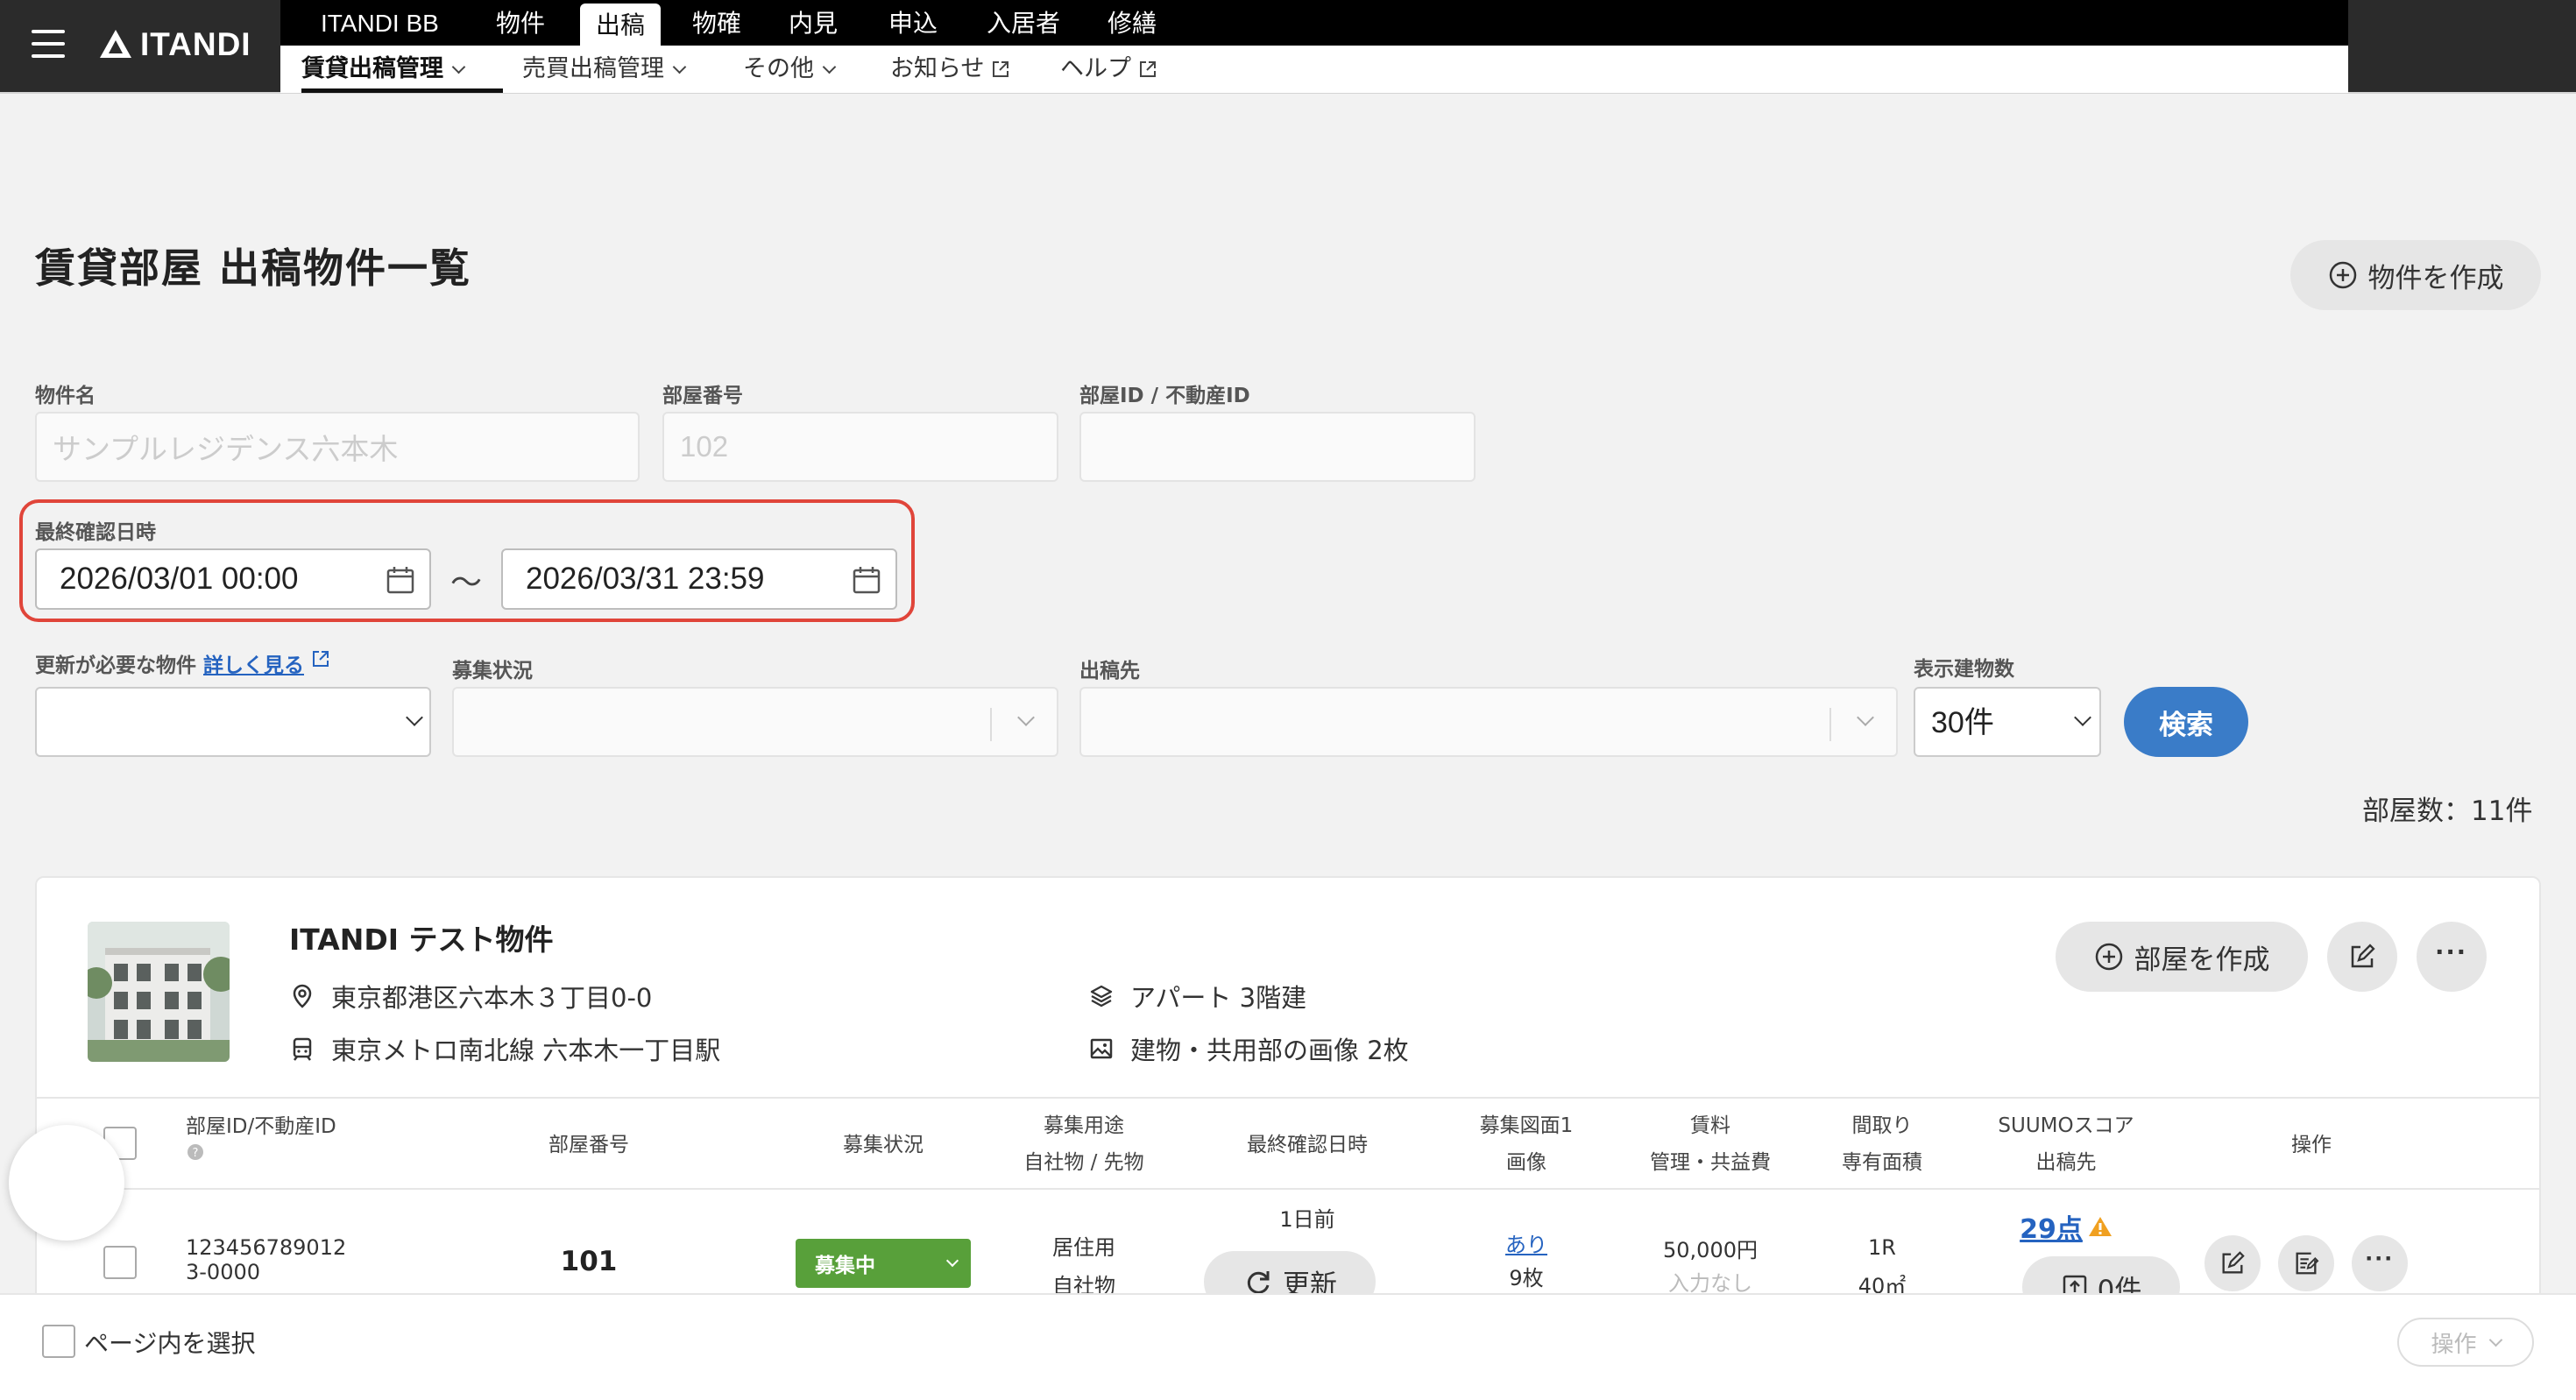 The width and height of the screenshot is (2576, 1400). I want to click on header-floorplan-line2: 画像, so click(1526, 1162).